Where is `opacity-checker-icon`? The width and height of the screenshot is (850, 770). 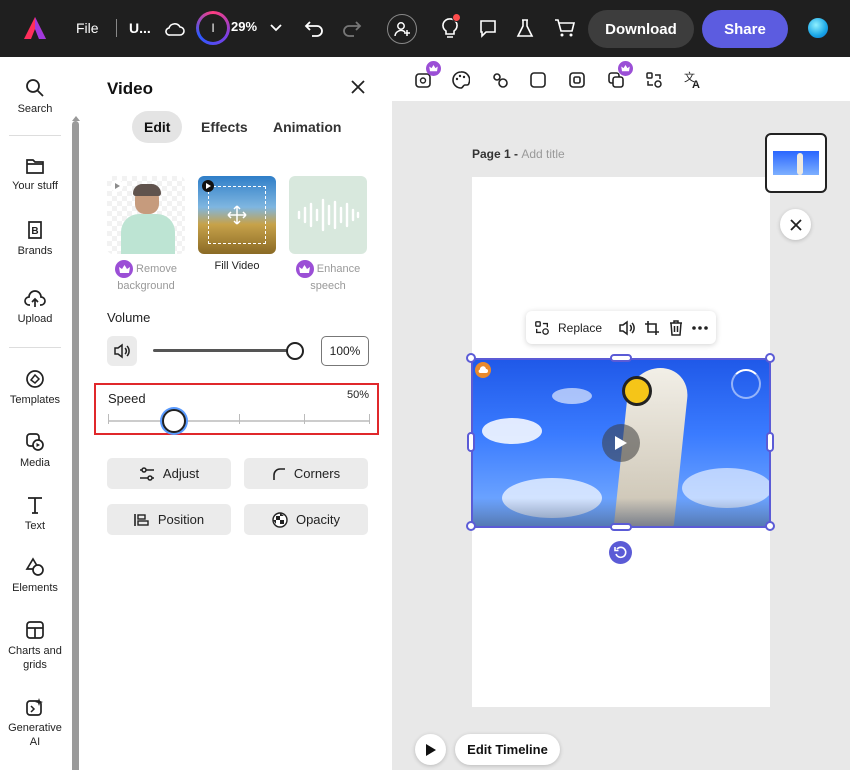
opacity-checker-icon is located at coordinates (280, 519).